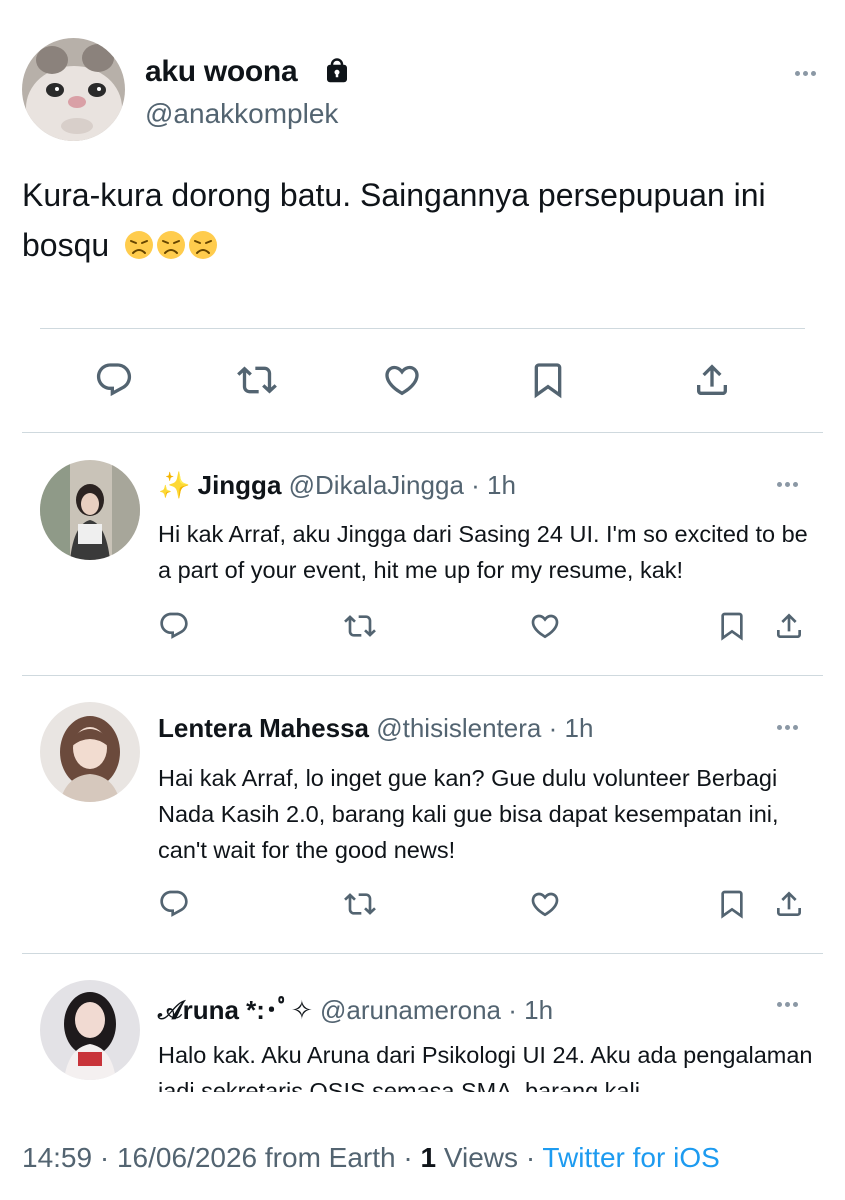 The width and height of the screenshot is (845, 1200). I want to click on divider-actions, so click(422, 432).